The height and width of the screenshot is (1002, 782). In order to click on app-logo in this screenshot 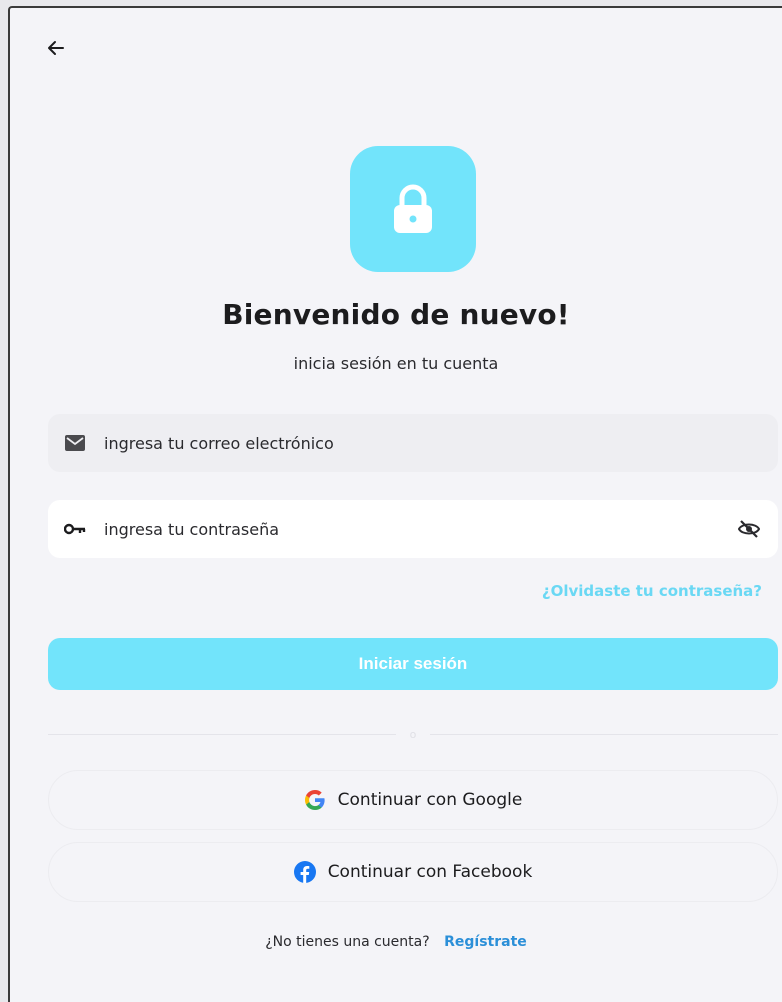, I will do `click(413, 209)`.